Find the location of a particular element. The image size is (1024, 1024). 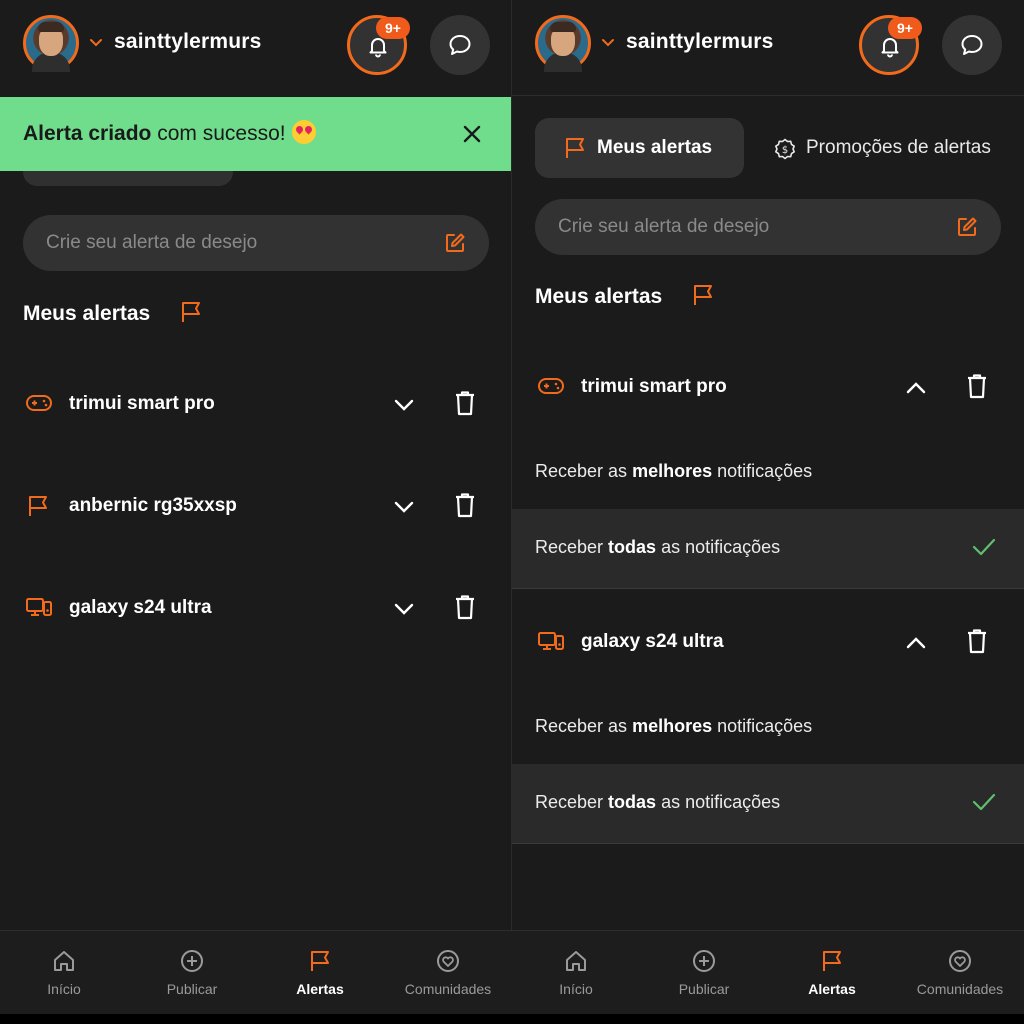

alert-item: anbernic rg35xxsp is located at coordinates (256, 506).